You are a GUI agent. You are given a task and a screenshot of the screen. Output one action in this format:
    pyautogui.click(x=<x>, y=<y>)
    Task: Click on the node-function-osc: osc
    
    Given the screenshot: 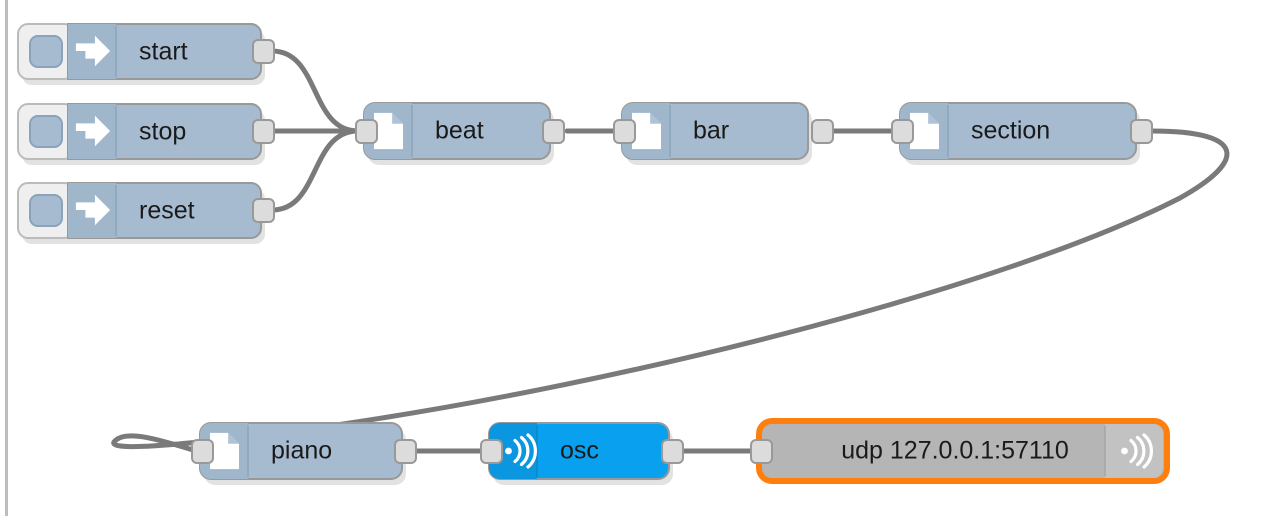 What is the action you would take?
    pyautogui.click(x=582, y=453)
    